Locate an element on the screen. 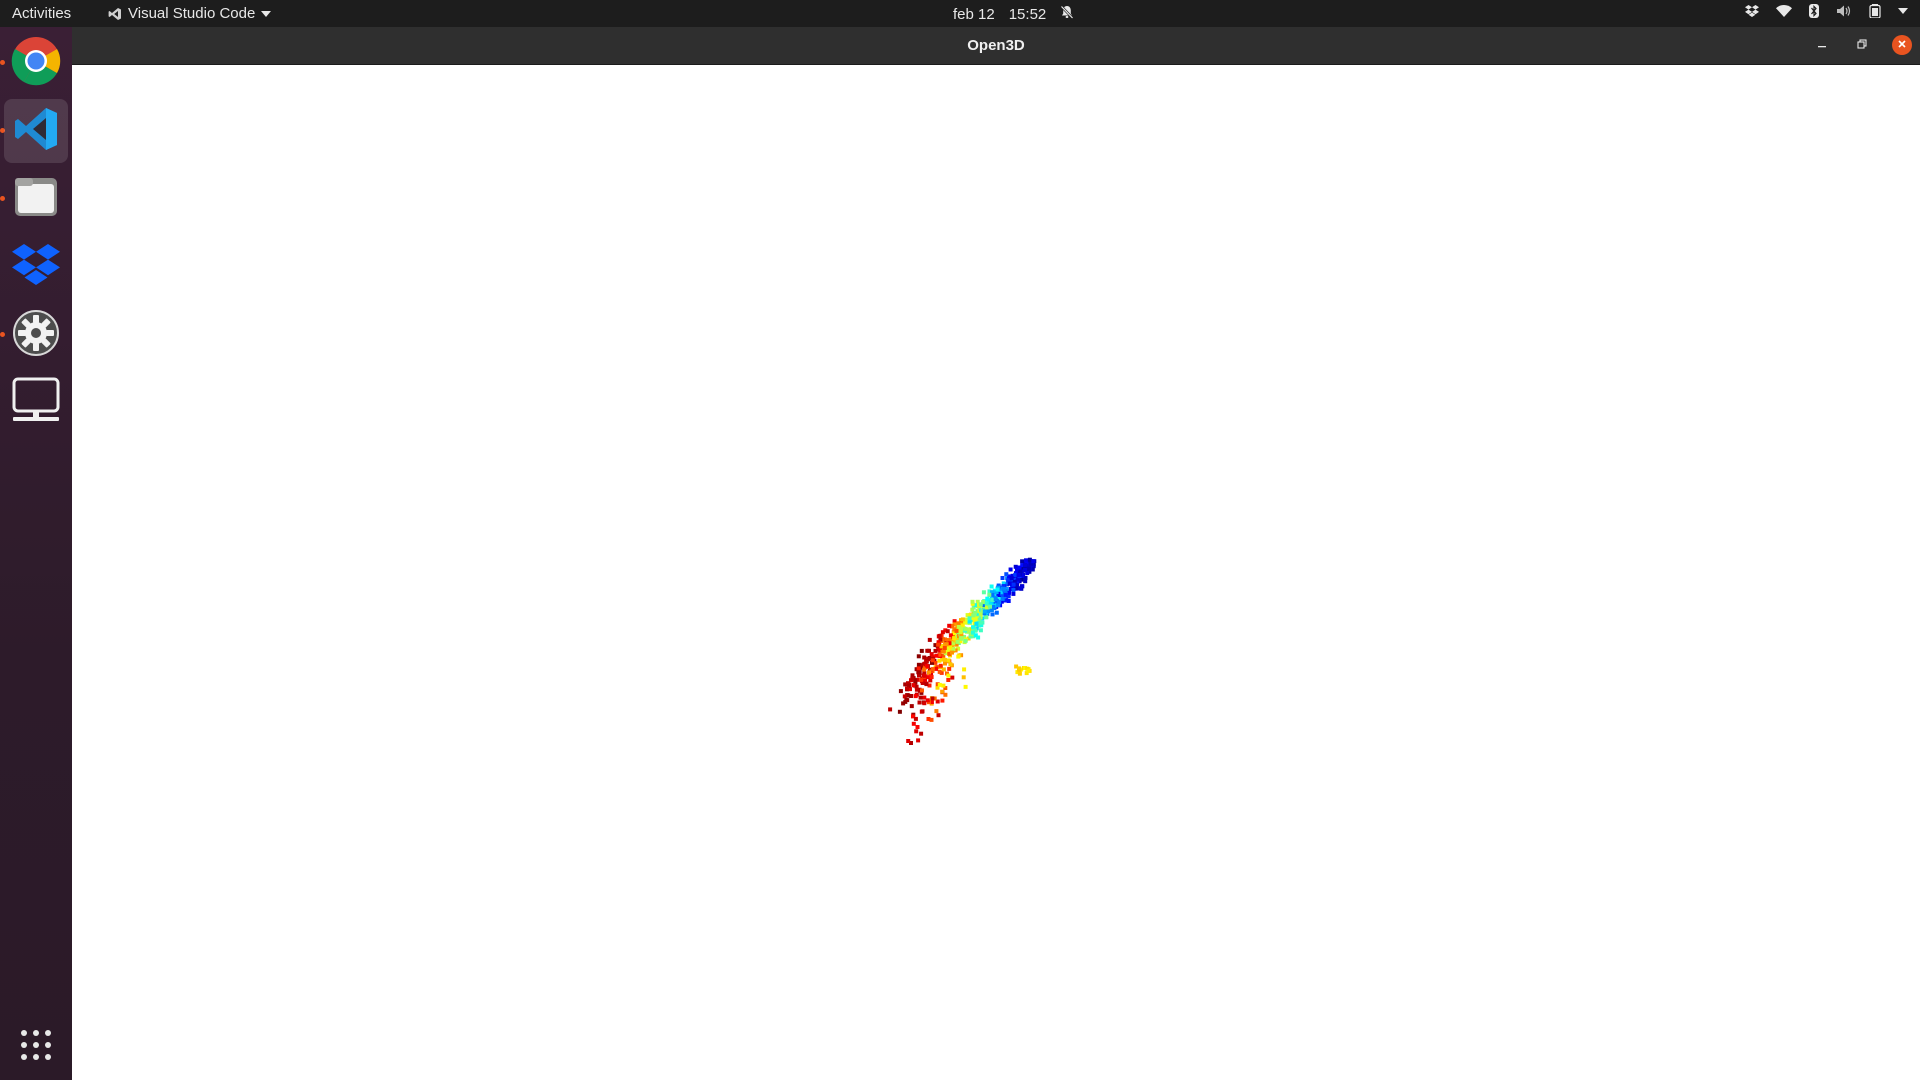 The height and width of the screenshot is (1080, 1920). notifications-off-icon is located at coordinates (1067, 14).